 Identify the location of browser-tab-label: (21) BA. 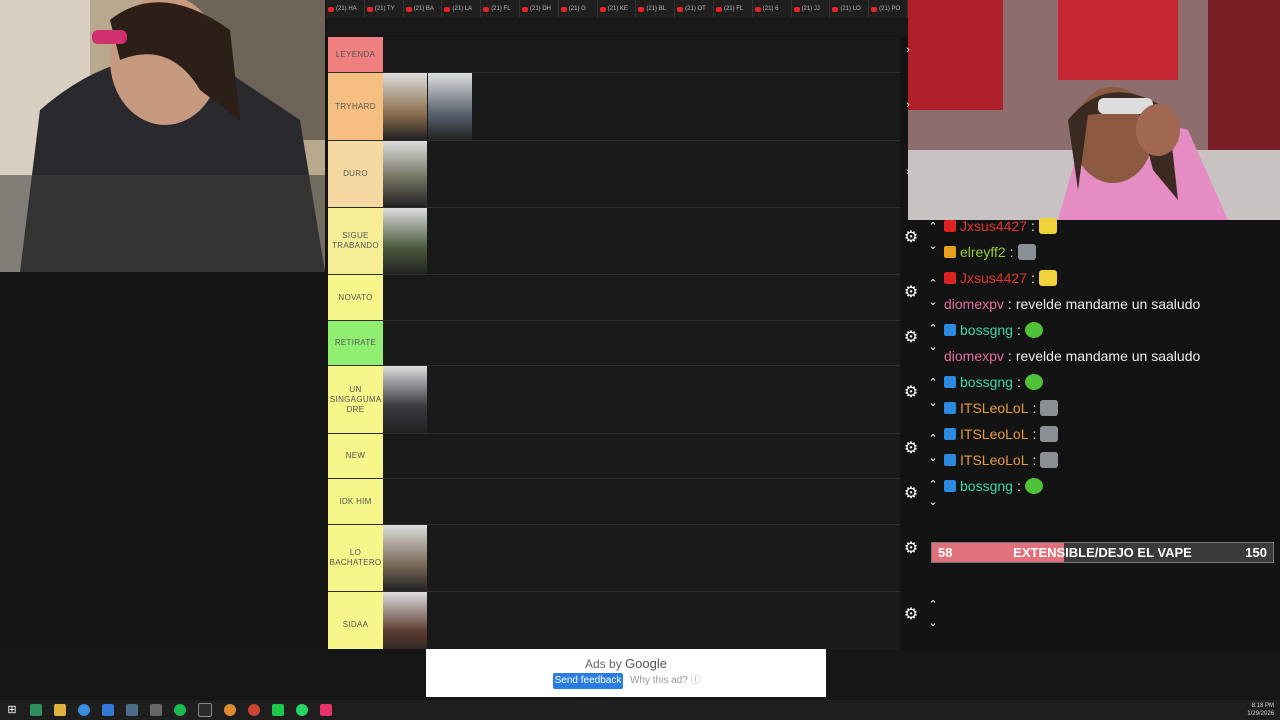
(423, 9).